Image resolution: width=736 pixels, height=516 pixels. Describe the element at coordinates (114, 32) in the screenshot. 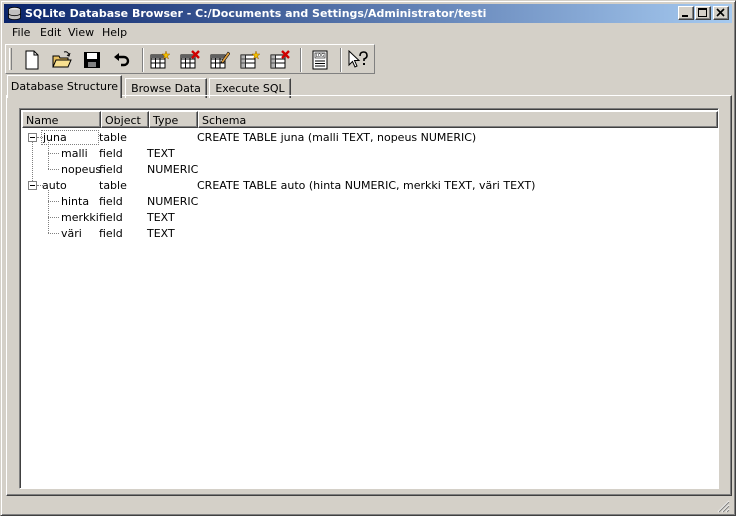

I see `menu-help: Help` at that location.